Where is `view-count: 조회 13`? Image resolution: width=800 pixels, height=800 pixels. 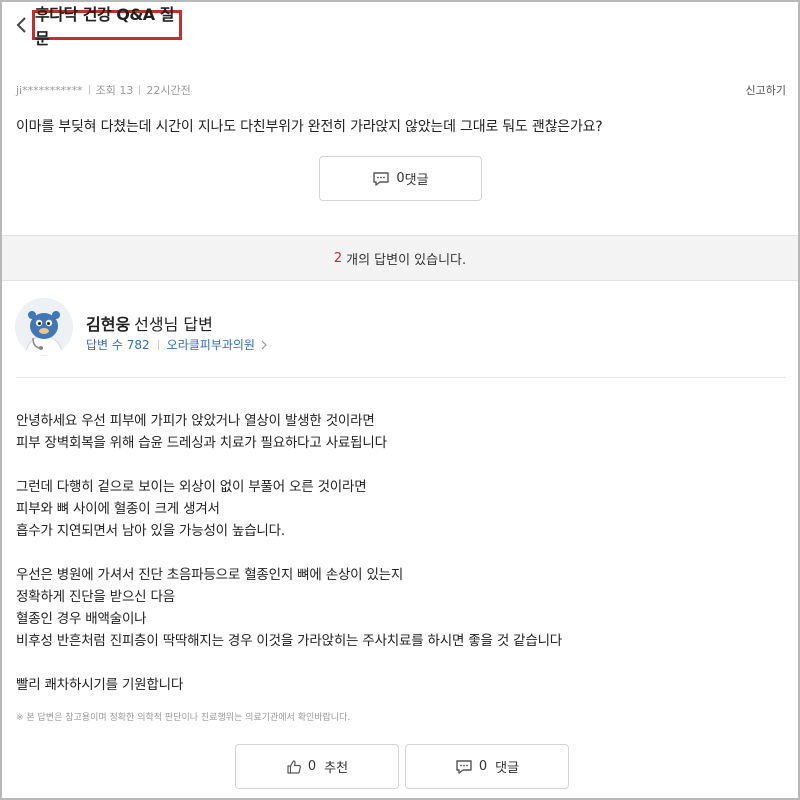
view-count: 조회 13 is located at coordinates (114, 90).